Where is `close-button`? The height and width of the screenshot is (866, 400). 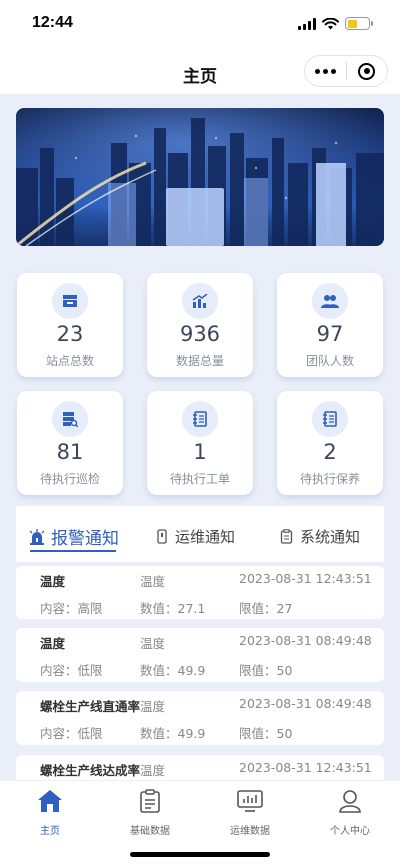 close-button is located at coordinates (366, 71).